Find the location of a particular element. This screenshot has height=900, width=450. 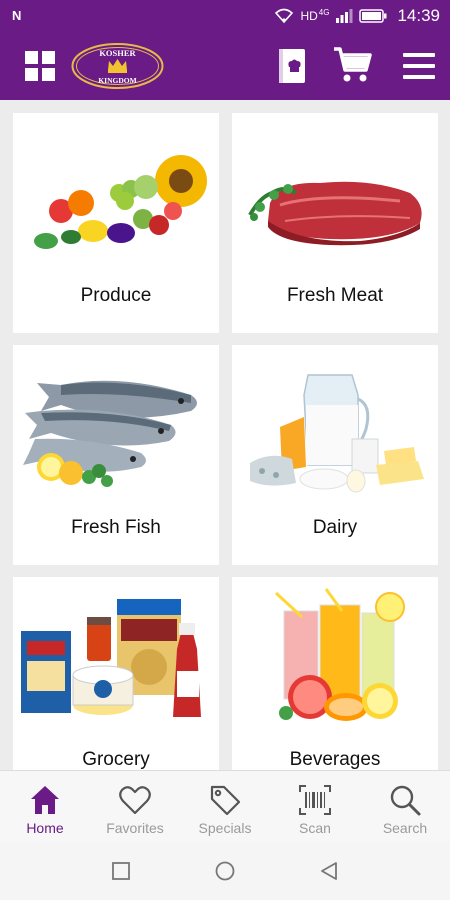

category-tile-grocery: Grocery is located at coordinates (116, 673).